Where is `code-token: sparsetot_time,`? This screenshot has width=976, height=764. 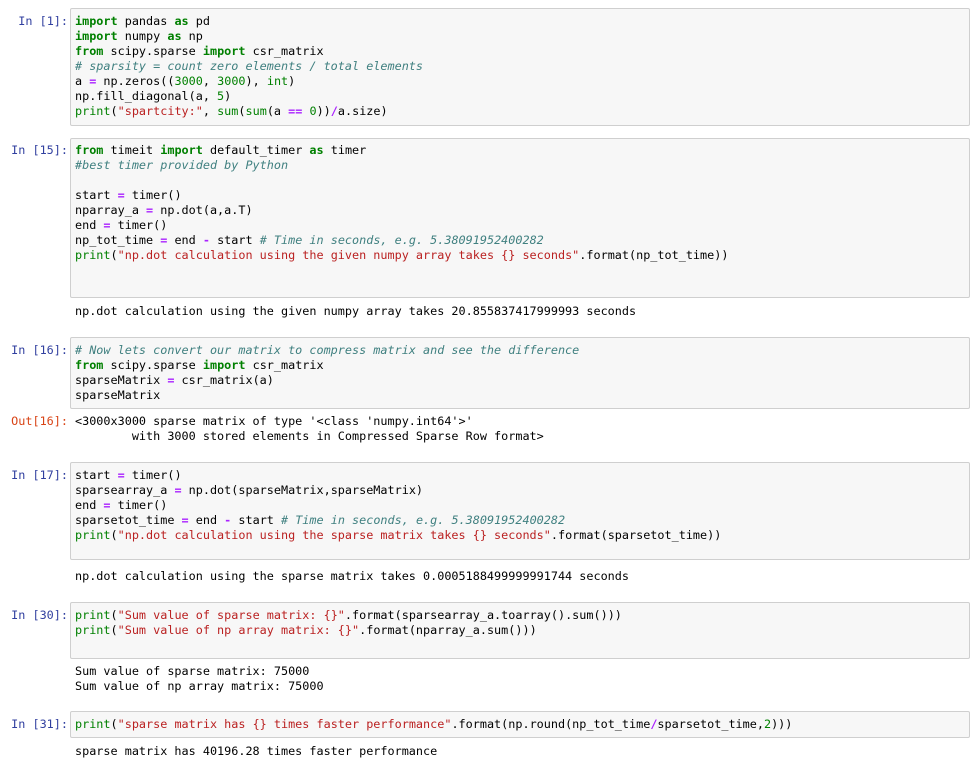
code-token: sparsetot_time, is located at coordinates (710, 724).